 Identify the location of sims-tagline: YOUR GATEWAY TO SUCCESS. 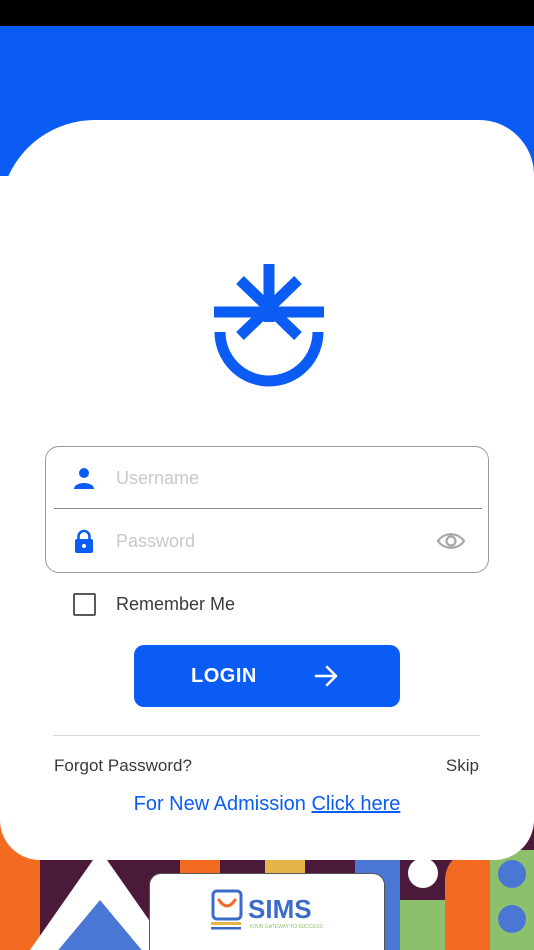
(286, 927).